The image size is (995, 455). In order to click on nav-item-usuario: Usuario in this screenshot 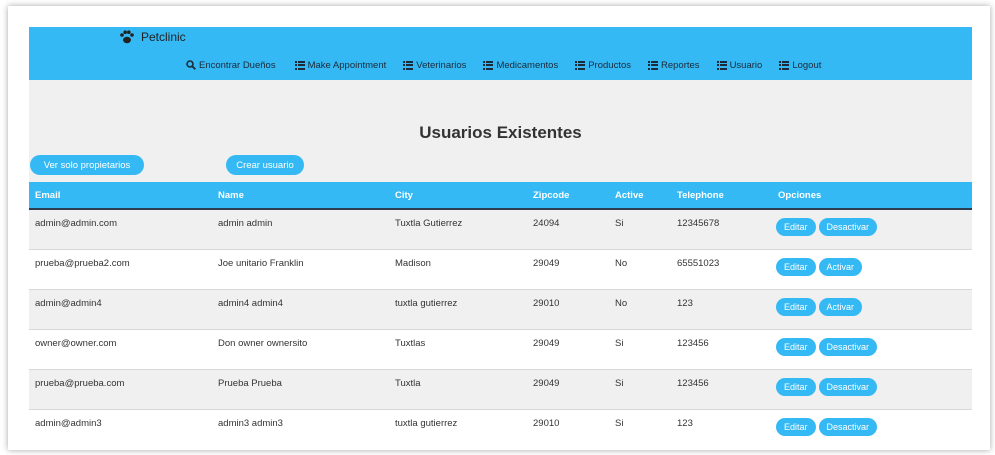, I will do `click(739, 65)`.